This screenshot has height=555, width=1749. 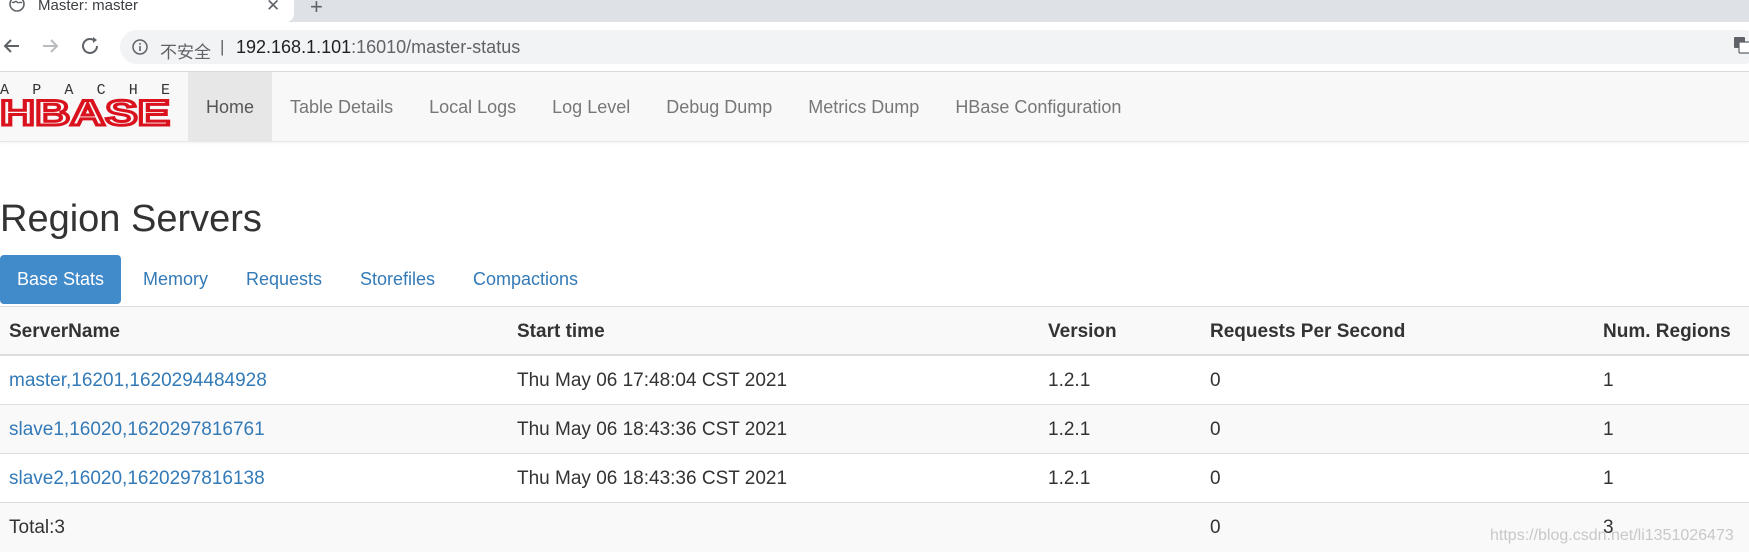 What do you see at coordinates (147, 11) in the screenshot?
I see `browser-tab: Master: master ✕` at bounding box center [147, 11].